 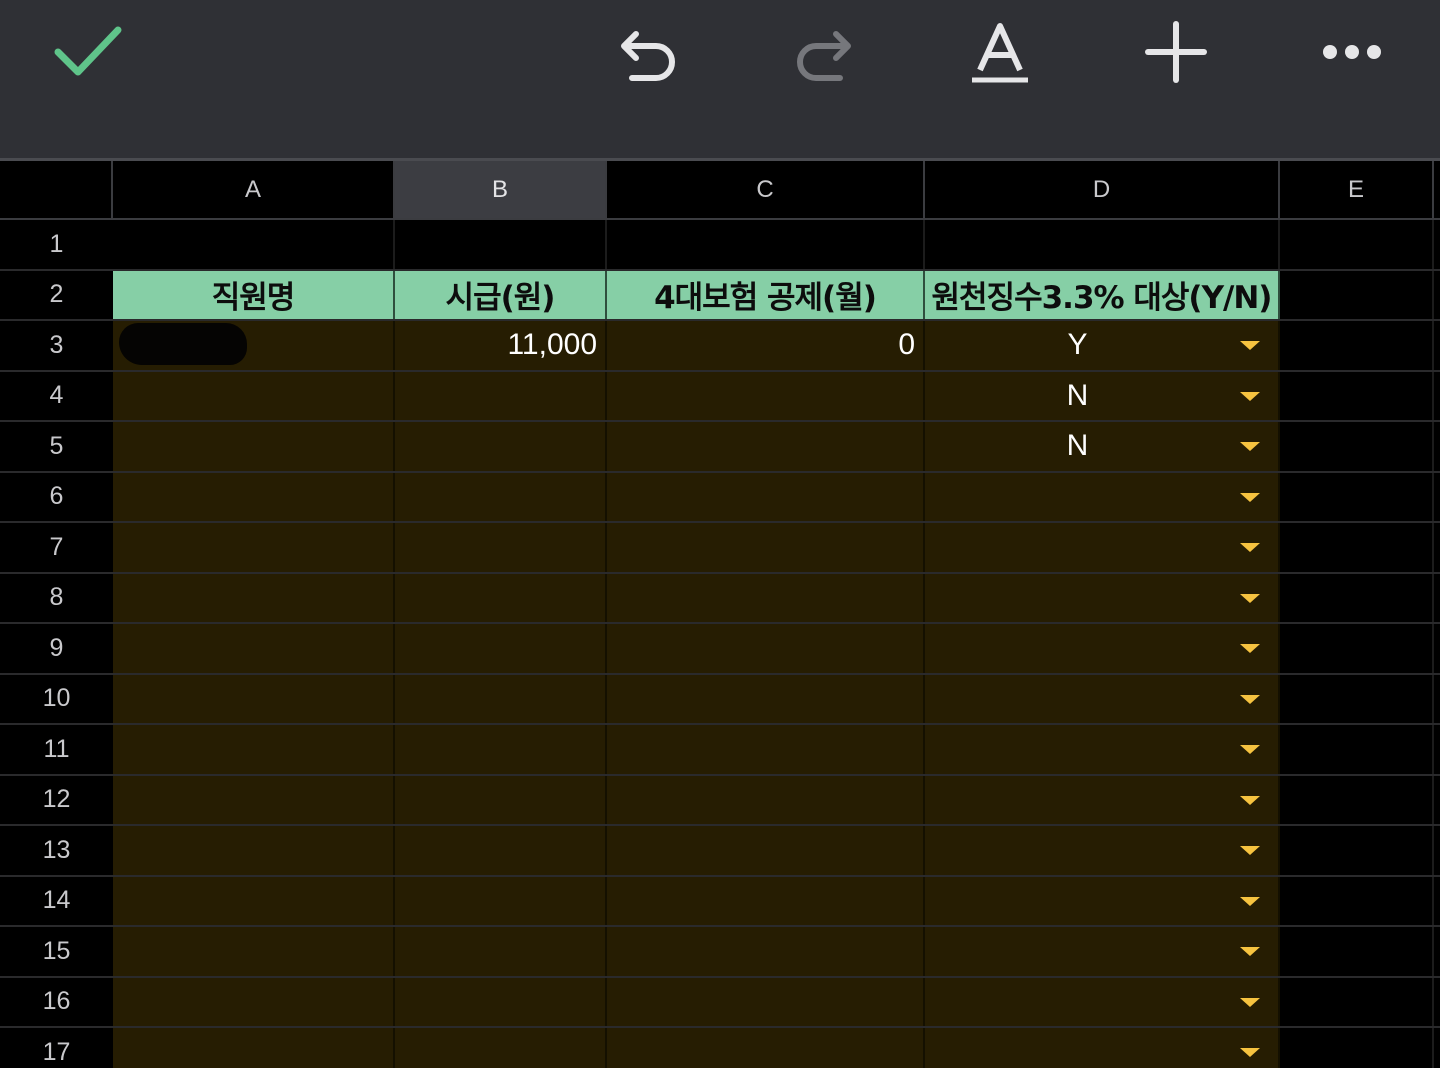 I want to click on cell-a1, so click(x=254, y=244).